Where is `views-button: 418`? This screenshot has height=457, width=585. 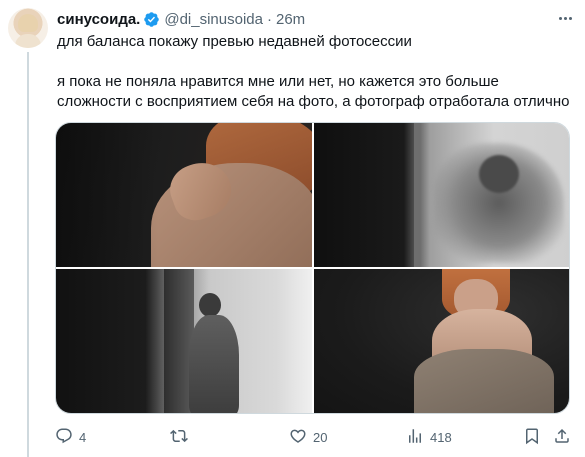 views-button: 418 is located at coordinates (429, 437).